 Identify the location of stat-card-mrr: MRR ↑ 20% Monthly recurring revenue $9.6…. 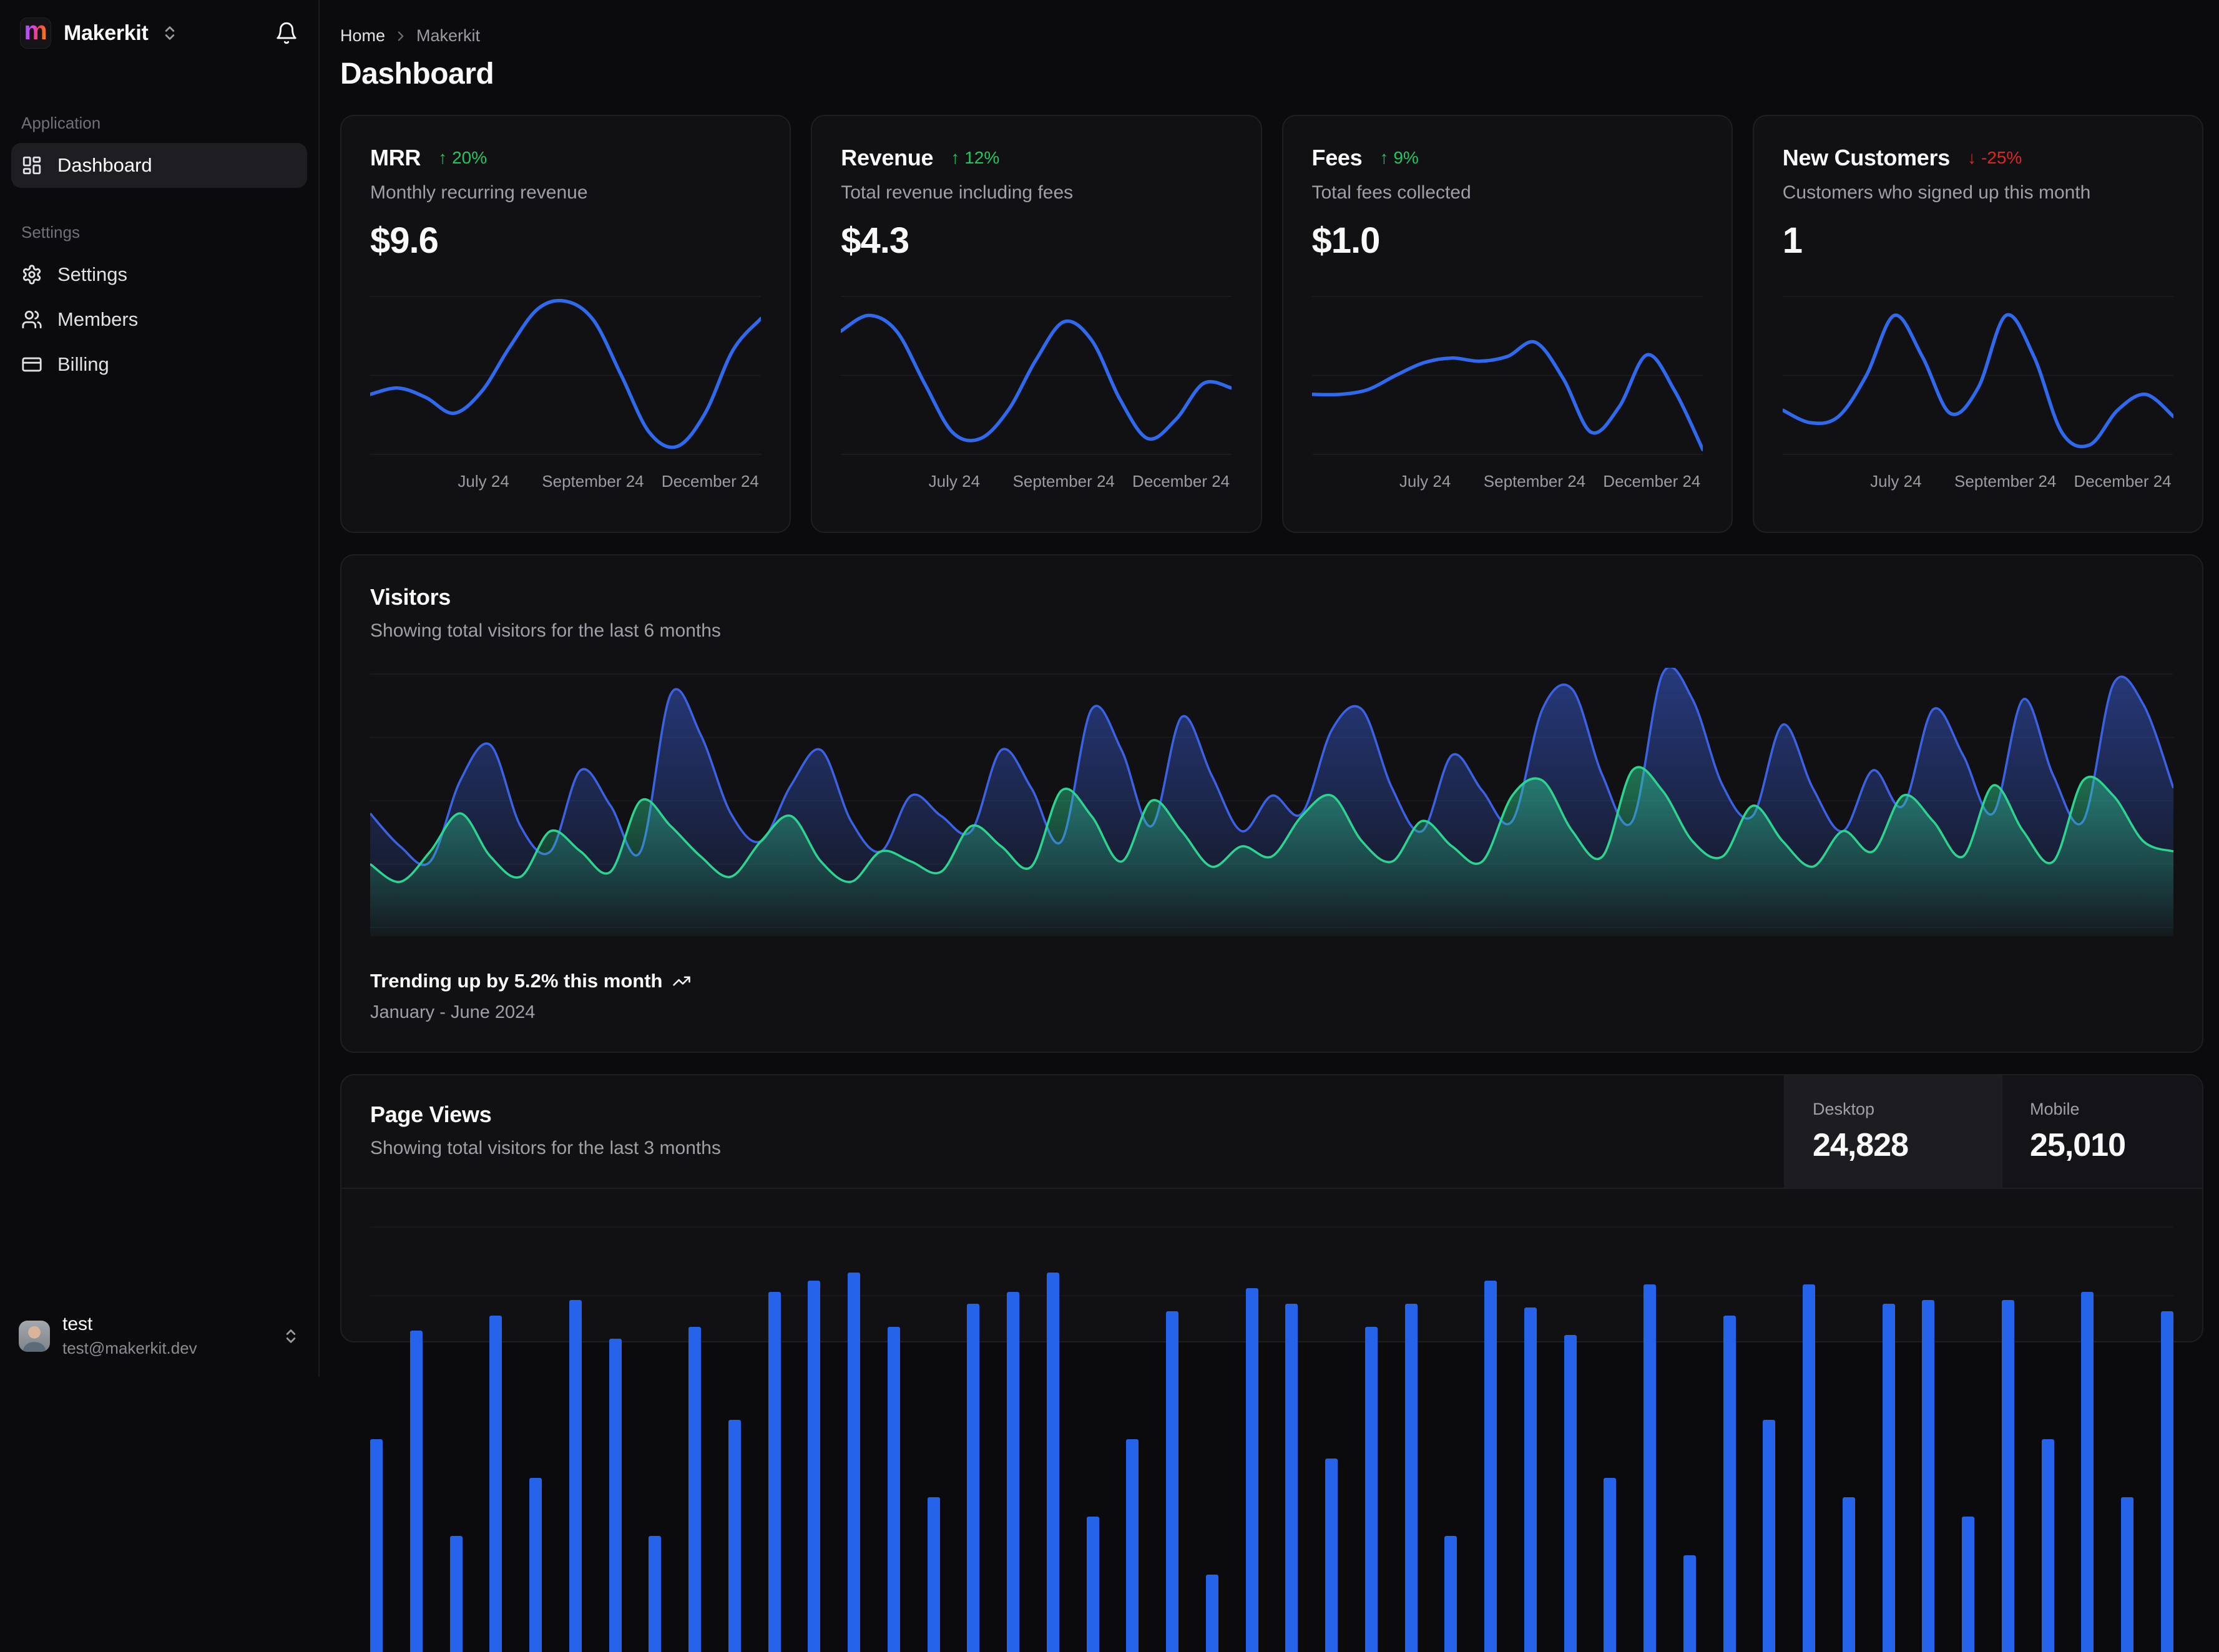
(565, 324).